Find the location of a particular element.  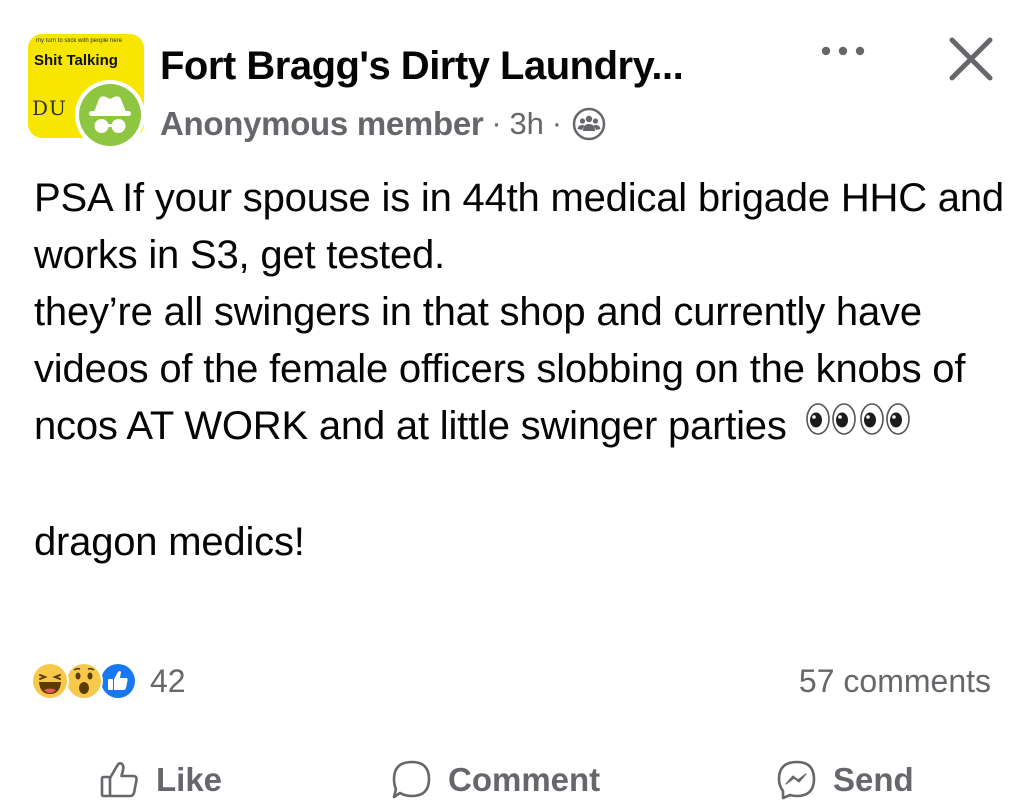

close-icon is located at coordinates (971, 59).